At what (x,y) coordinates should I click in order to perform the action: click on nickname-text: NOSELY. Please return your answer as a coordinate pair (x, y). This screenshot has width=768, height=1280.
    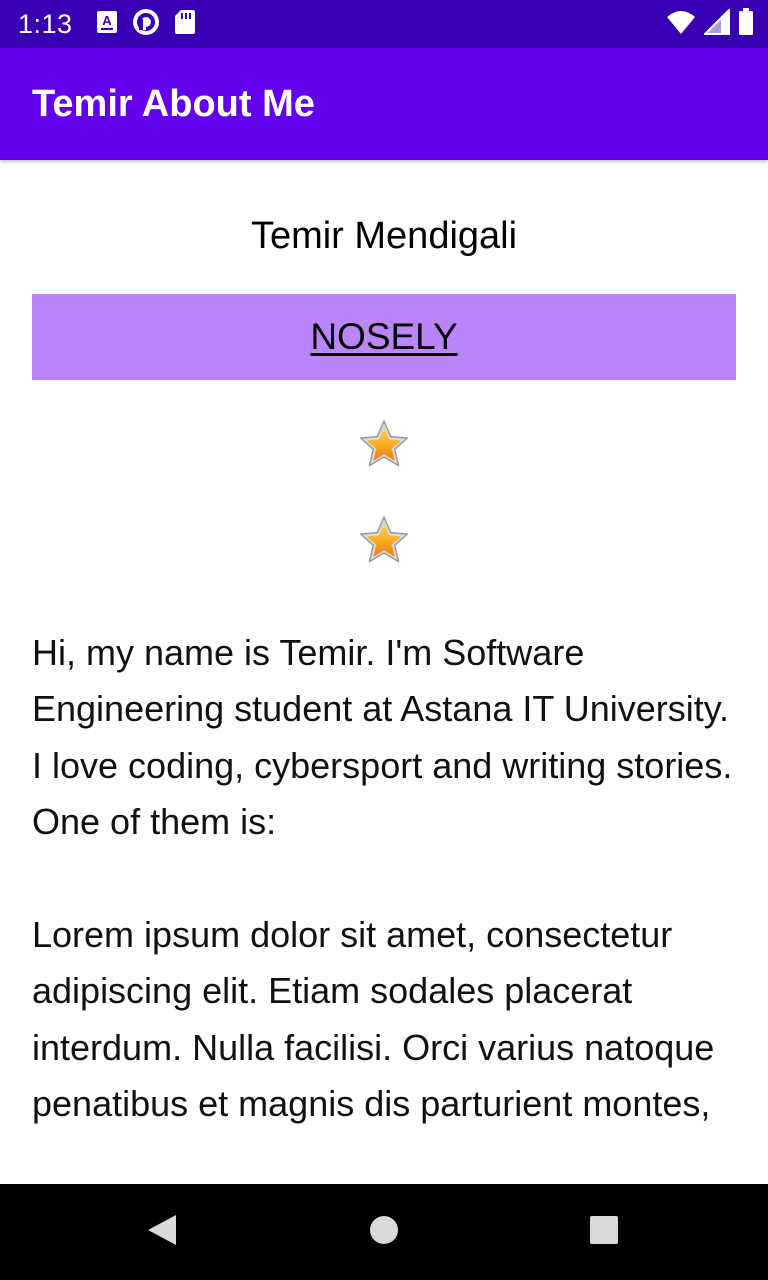
    Looking at the image, I should click on (384, 337).